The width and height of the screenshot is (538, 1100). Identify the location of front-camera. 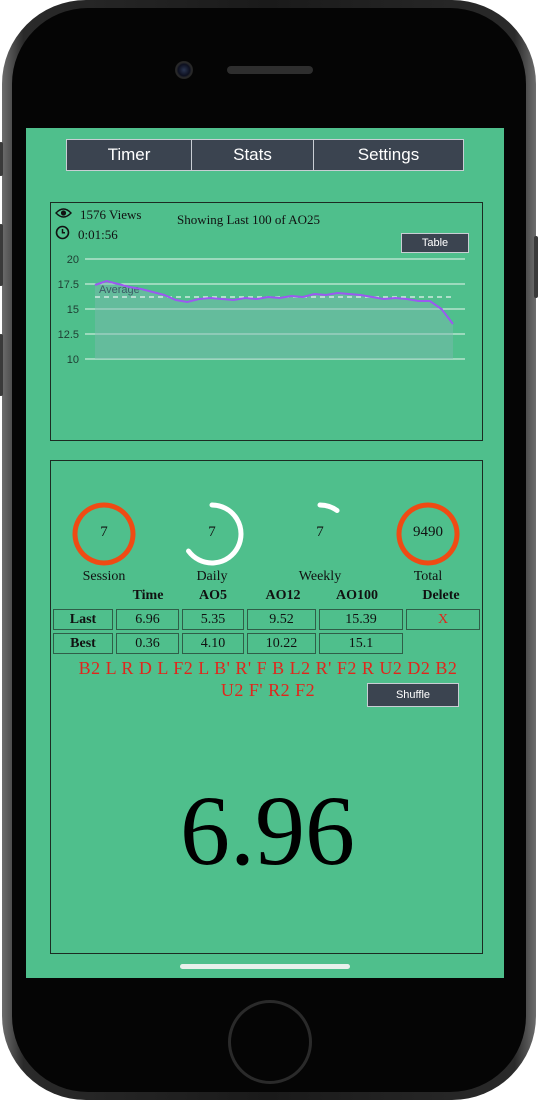
(184, 70).